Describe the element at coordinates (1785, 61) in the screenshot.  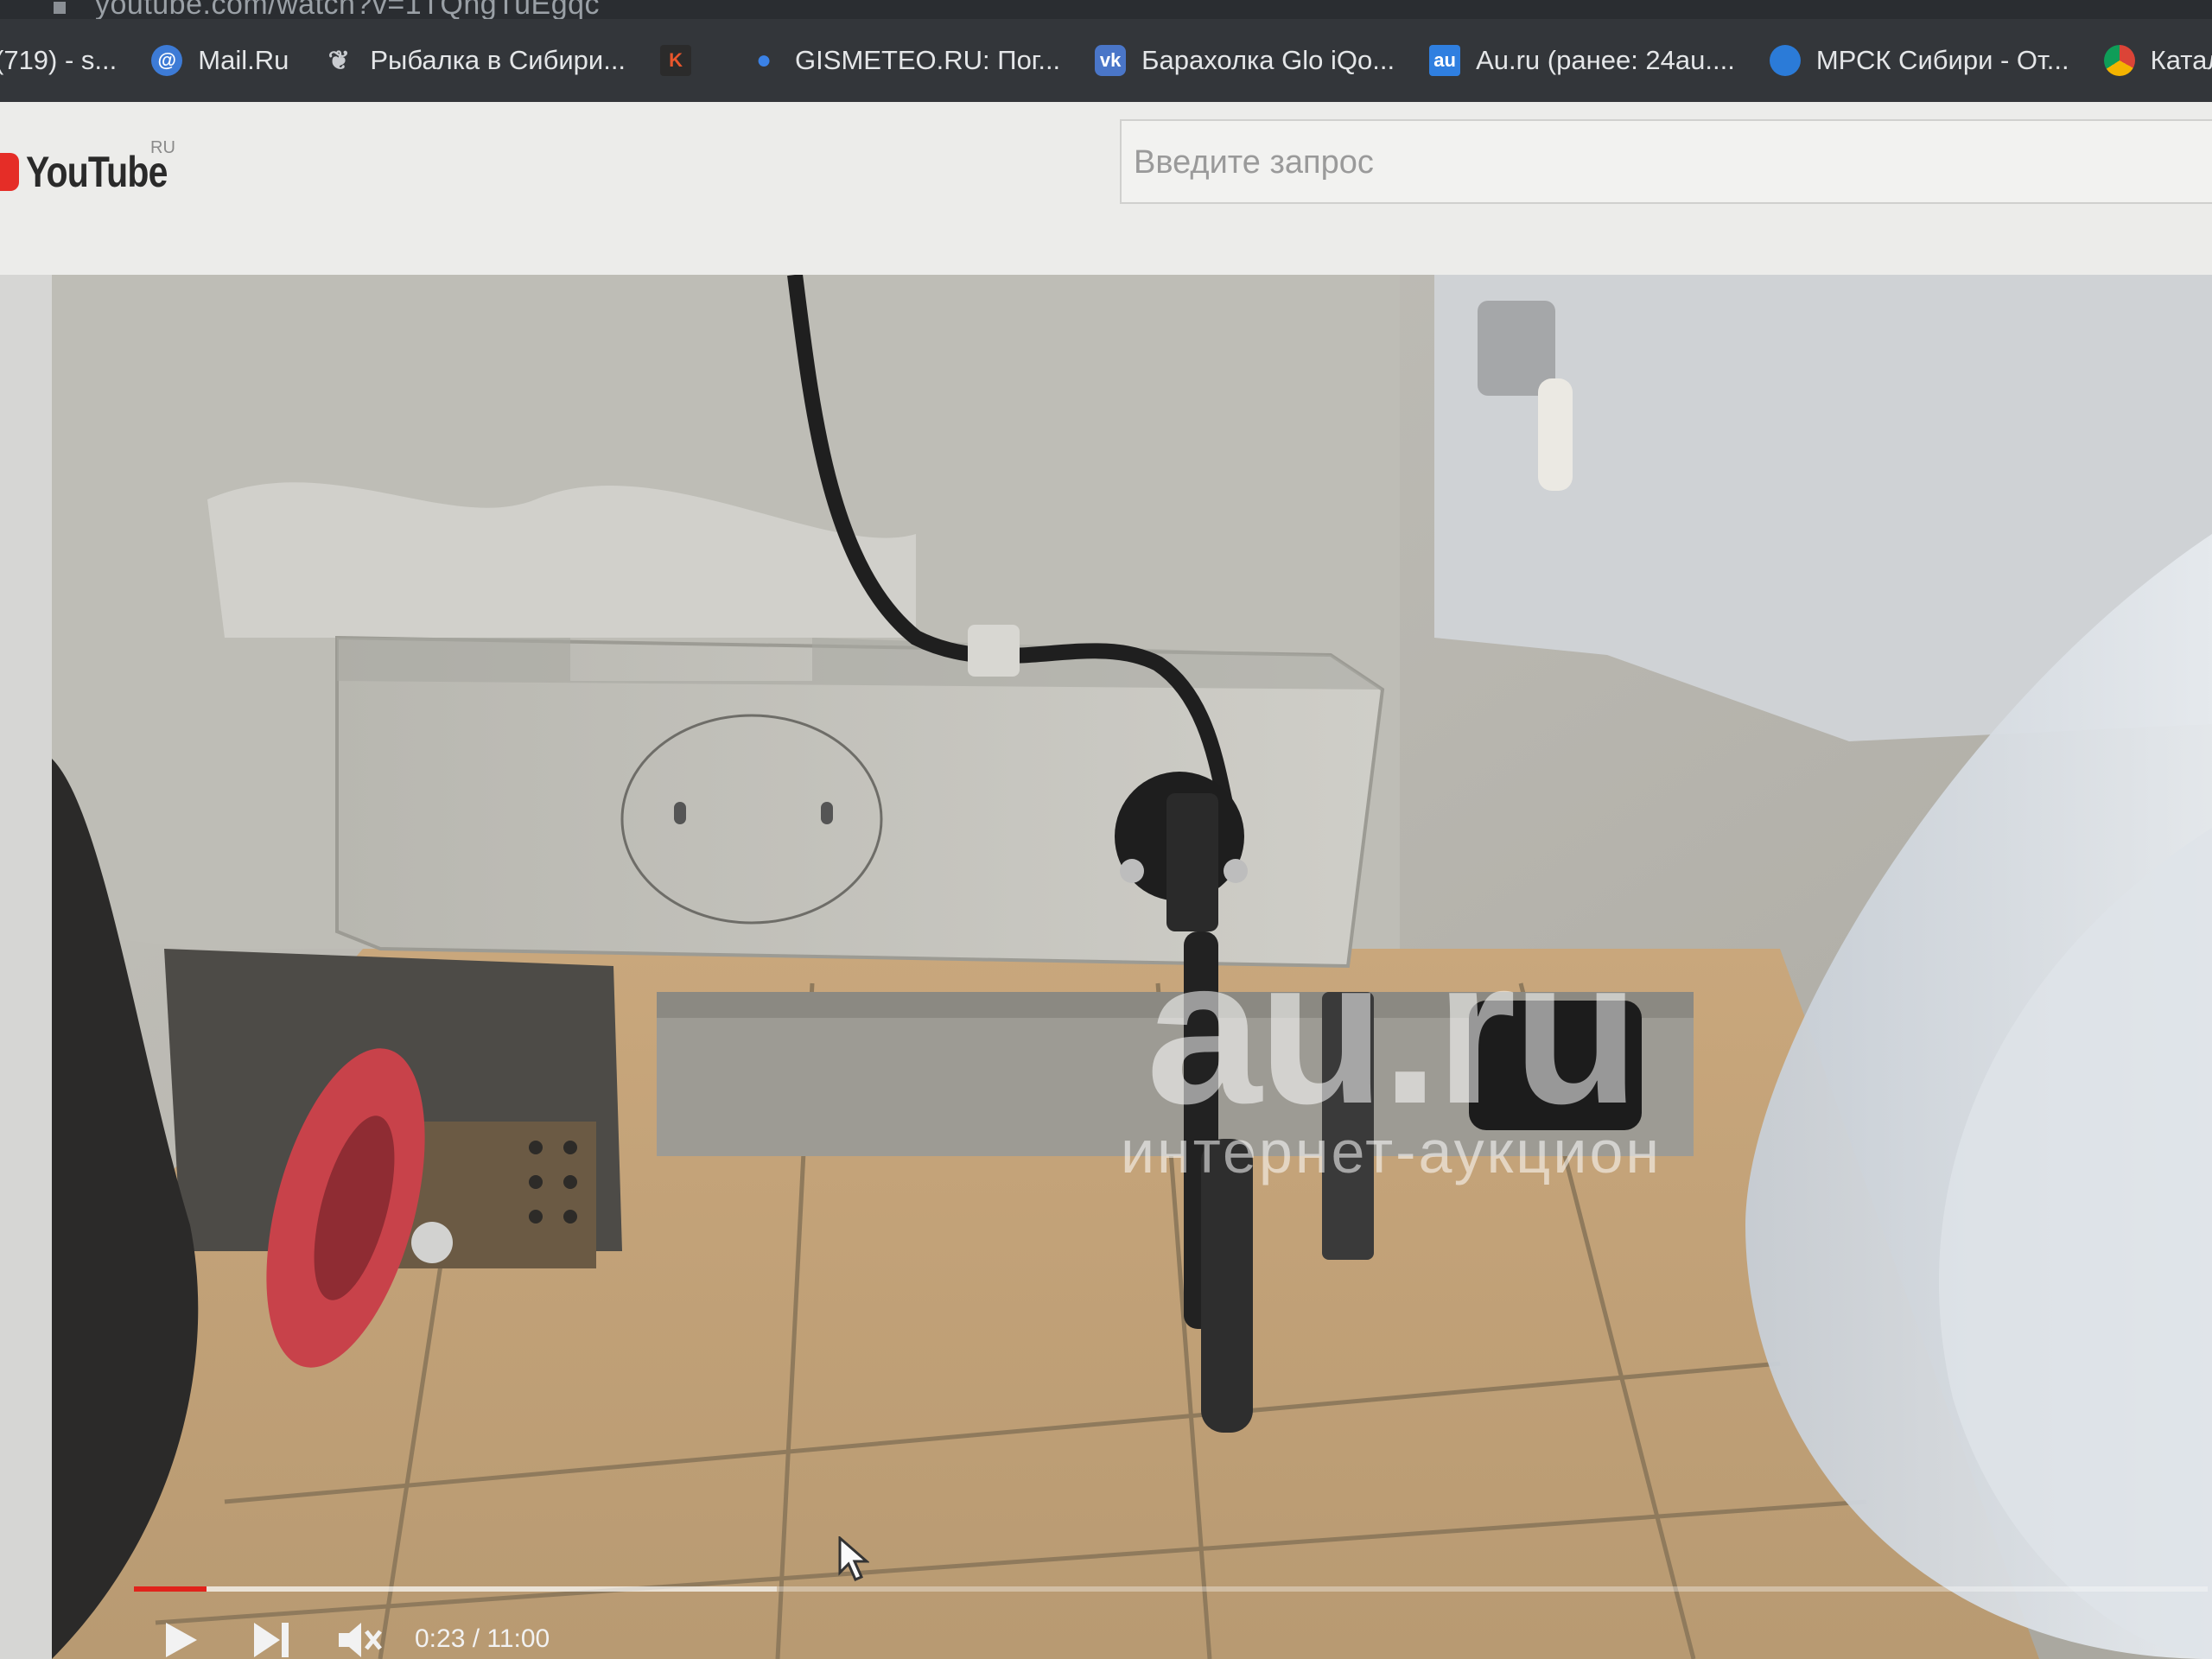
I see `globe-icon` at that location.